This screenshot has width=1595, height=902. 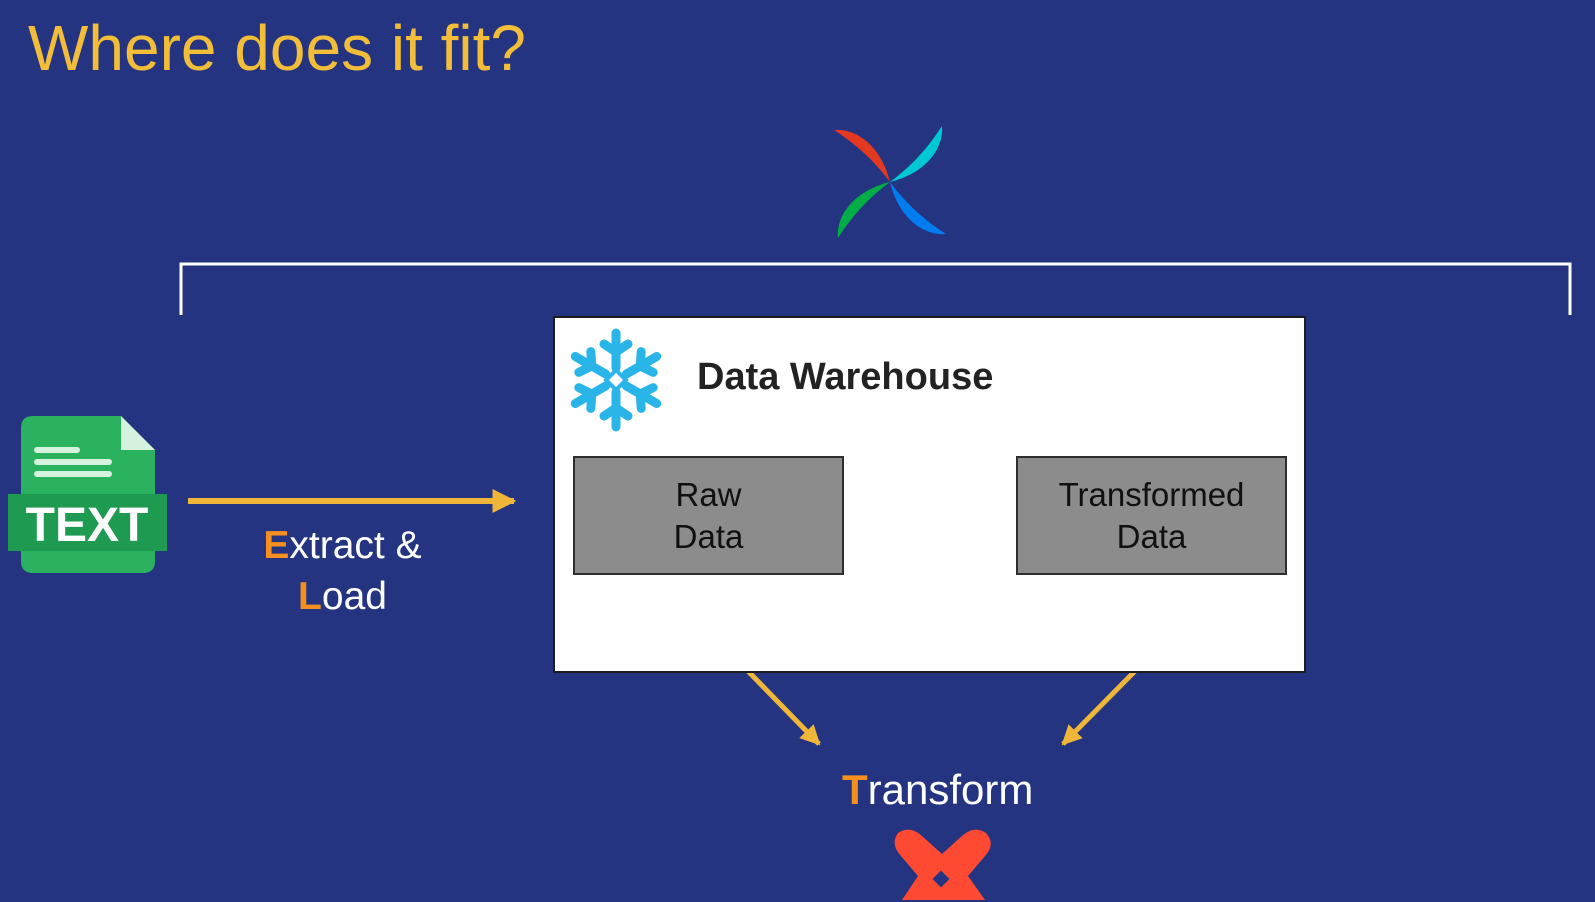 I want to click on extract-initial: E, so click(x=276, y=545).